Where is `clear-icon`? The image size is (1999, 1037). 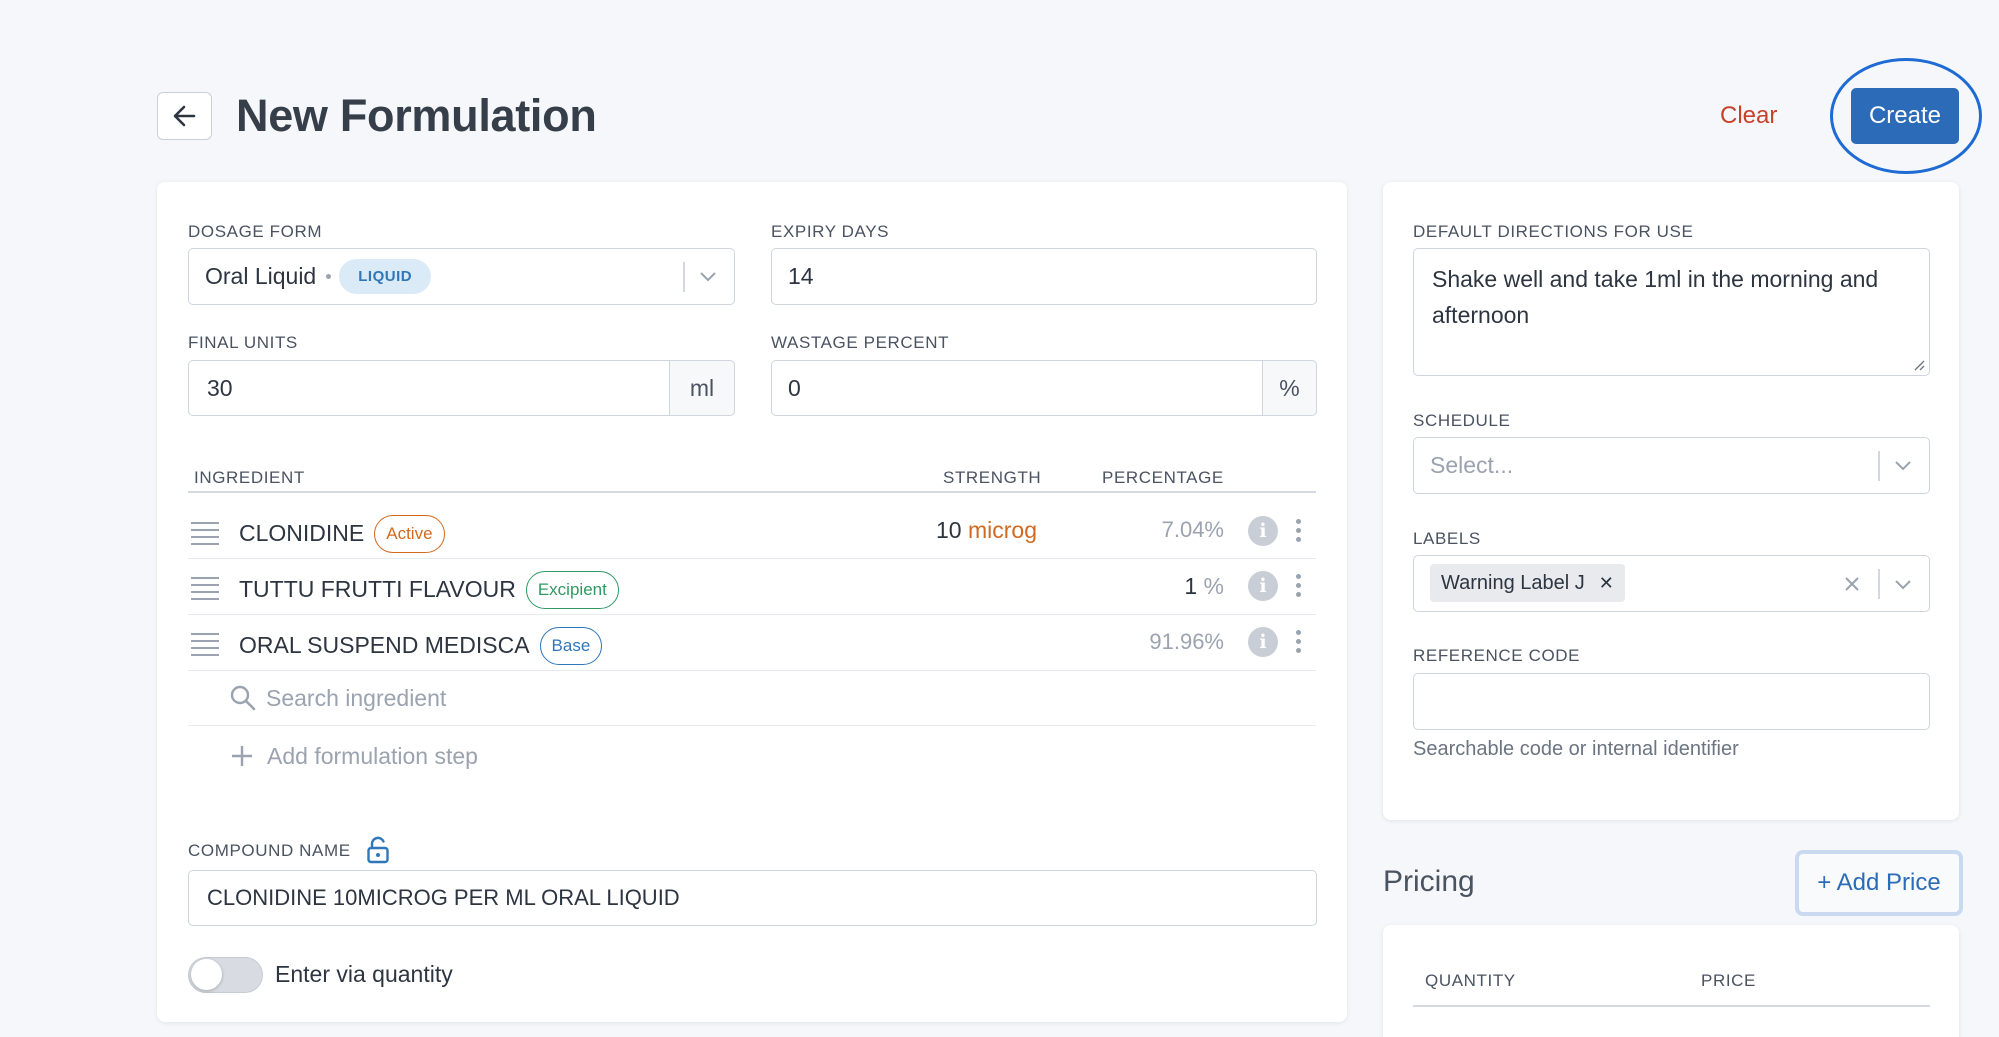
clear-icon is located at coordinates (1852, 584).